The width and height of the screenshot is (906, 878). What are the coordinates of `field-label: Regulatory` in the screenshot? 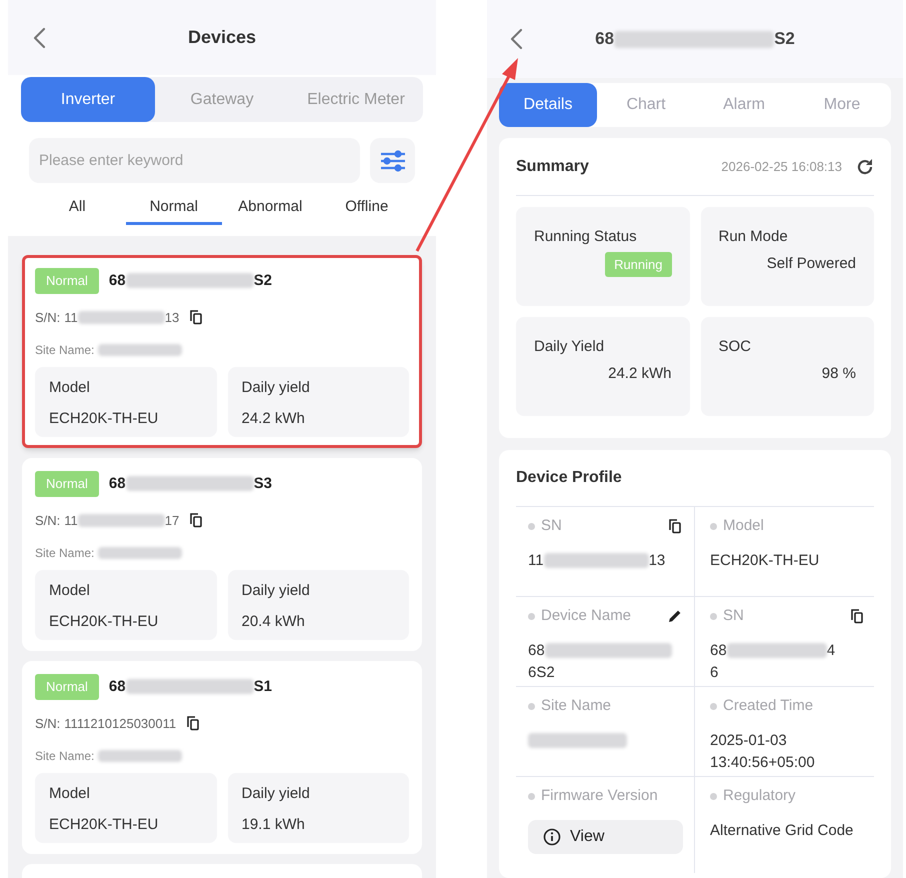 It's located at (760, 796).